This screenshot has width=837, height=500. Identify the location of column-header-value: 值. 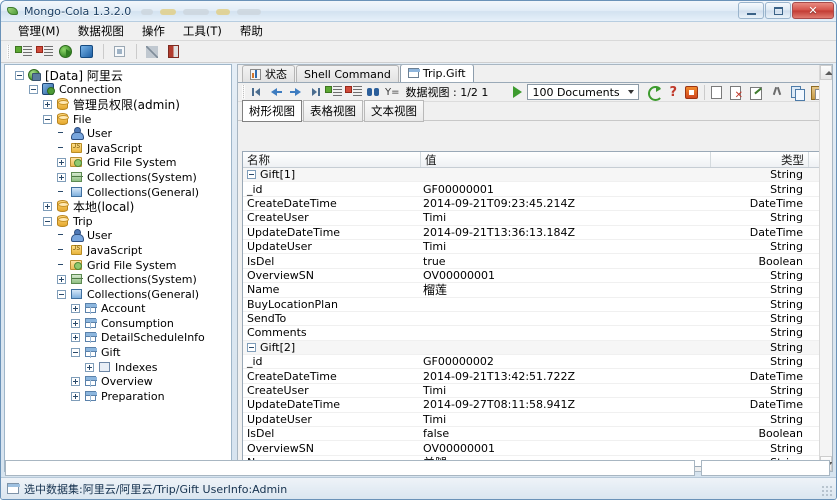
(566, 159).